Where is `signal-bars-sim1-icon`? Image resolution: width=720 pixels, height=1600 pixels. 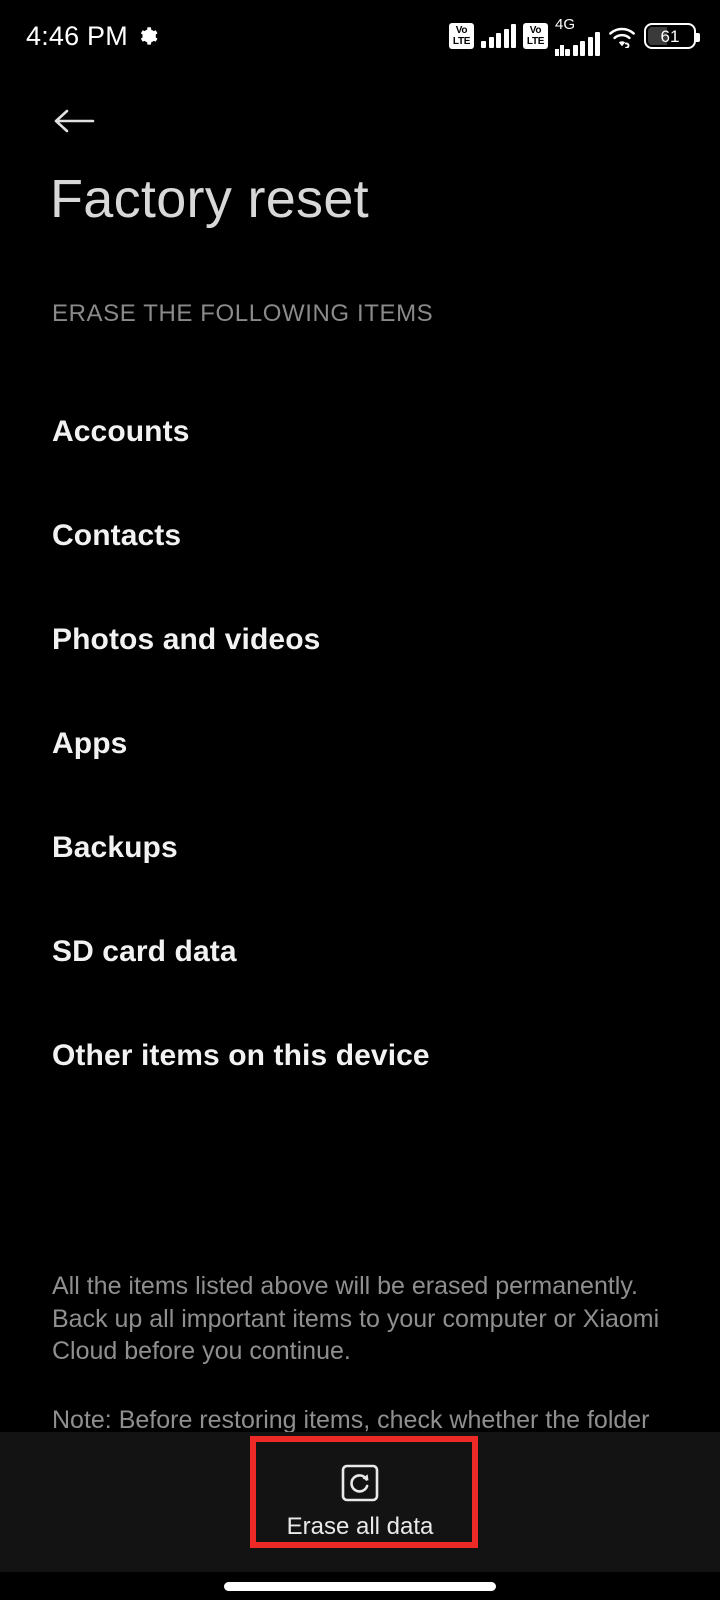 signal-bars-sim1-icon is located at coordinates (498, 36).